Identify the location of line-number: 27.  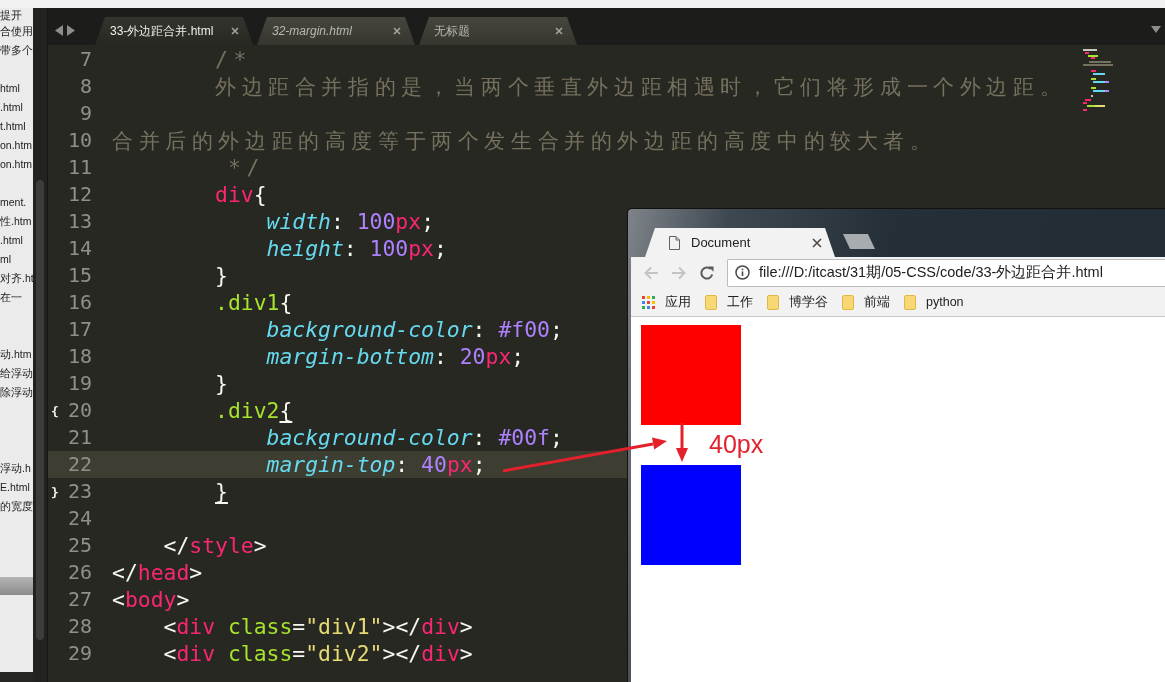
(79, 599).